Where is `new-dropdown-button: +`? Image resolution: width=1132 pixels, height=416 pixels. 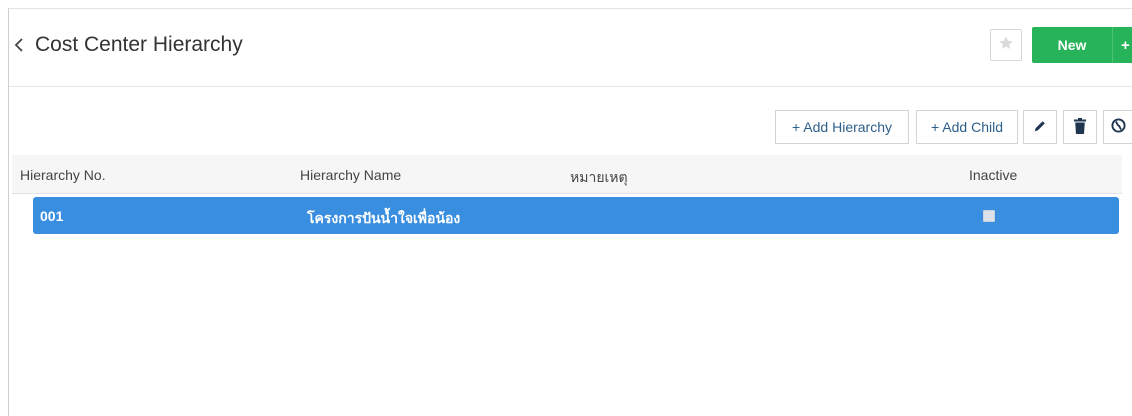 new-dropdown-button: + is located at coordinates (1122, 45).